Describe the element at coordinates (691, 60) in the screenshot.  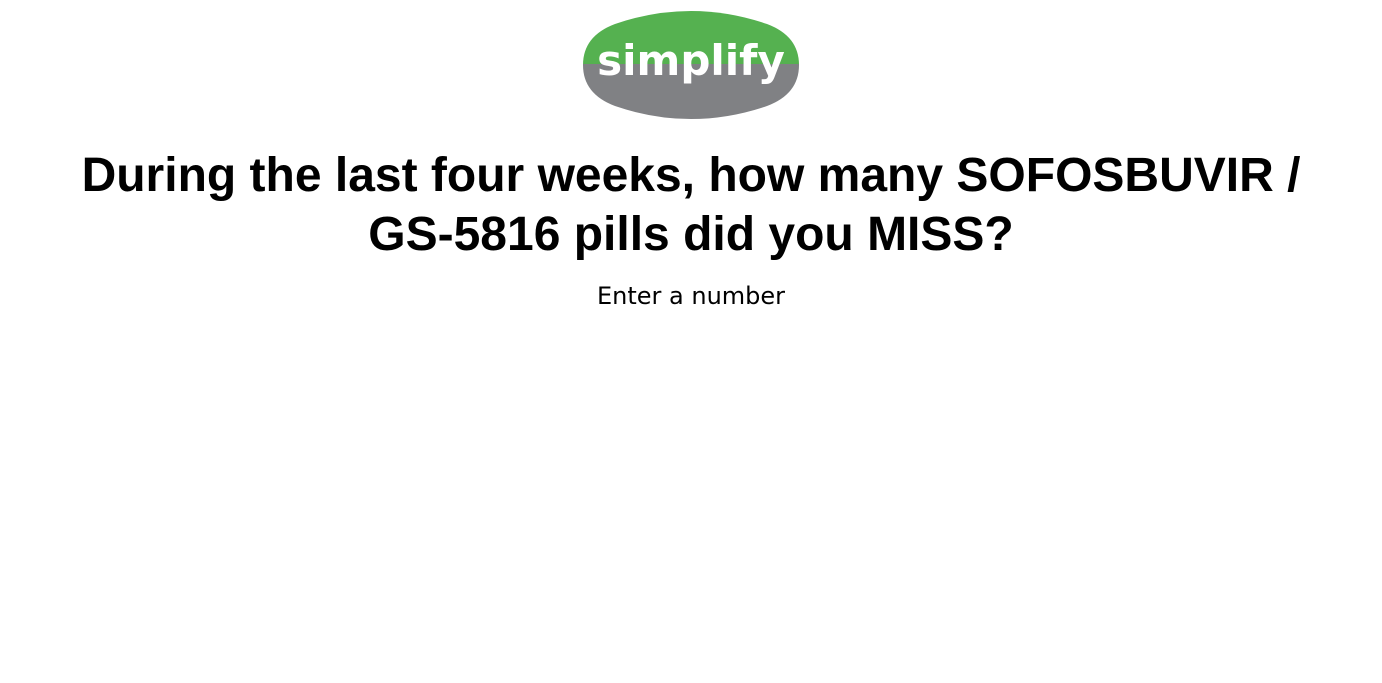
I see `logo-wordmark: simplify` at that location.